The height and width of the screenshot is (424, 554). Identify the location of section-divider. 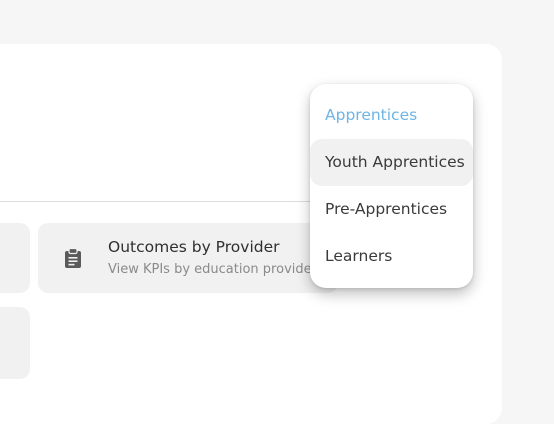
(156, 201).